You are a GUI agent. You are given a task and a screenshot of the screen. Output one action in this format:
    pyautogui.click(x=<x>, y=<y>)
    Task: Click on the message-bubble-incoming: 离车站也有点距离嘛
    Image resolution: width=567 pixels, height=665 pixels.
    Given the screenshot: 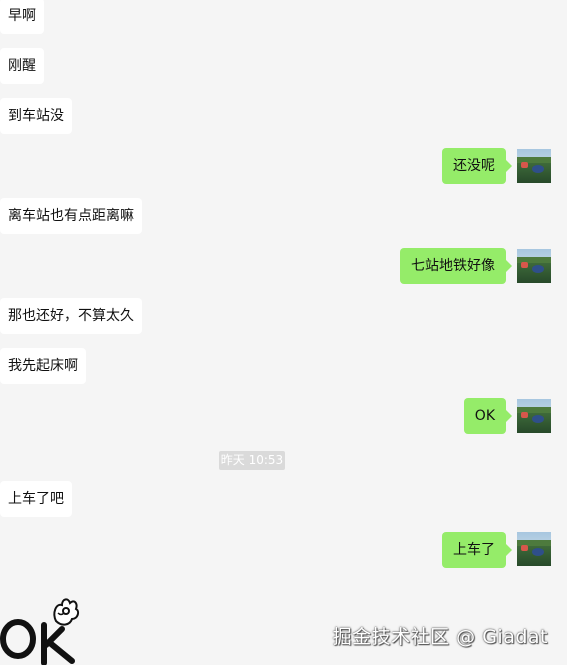 What is the action you would take?
    pyautogui.click(x=71, y=216)
    